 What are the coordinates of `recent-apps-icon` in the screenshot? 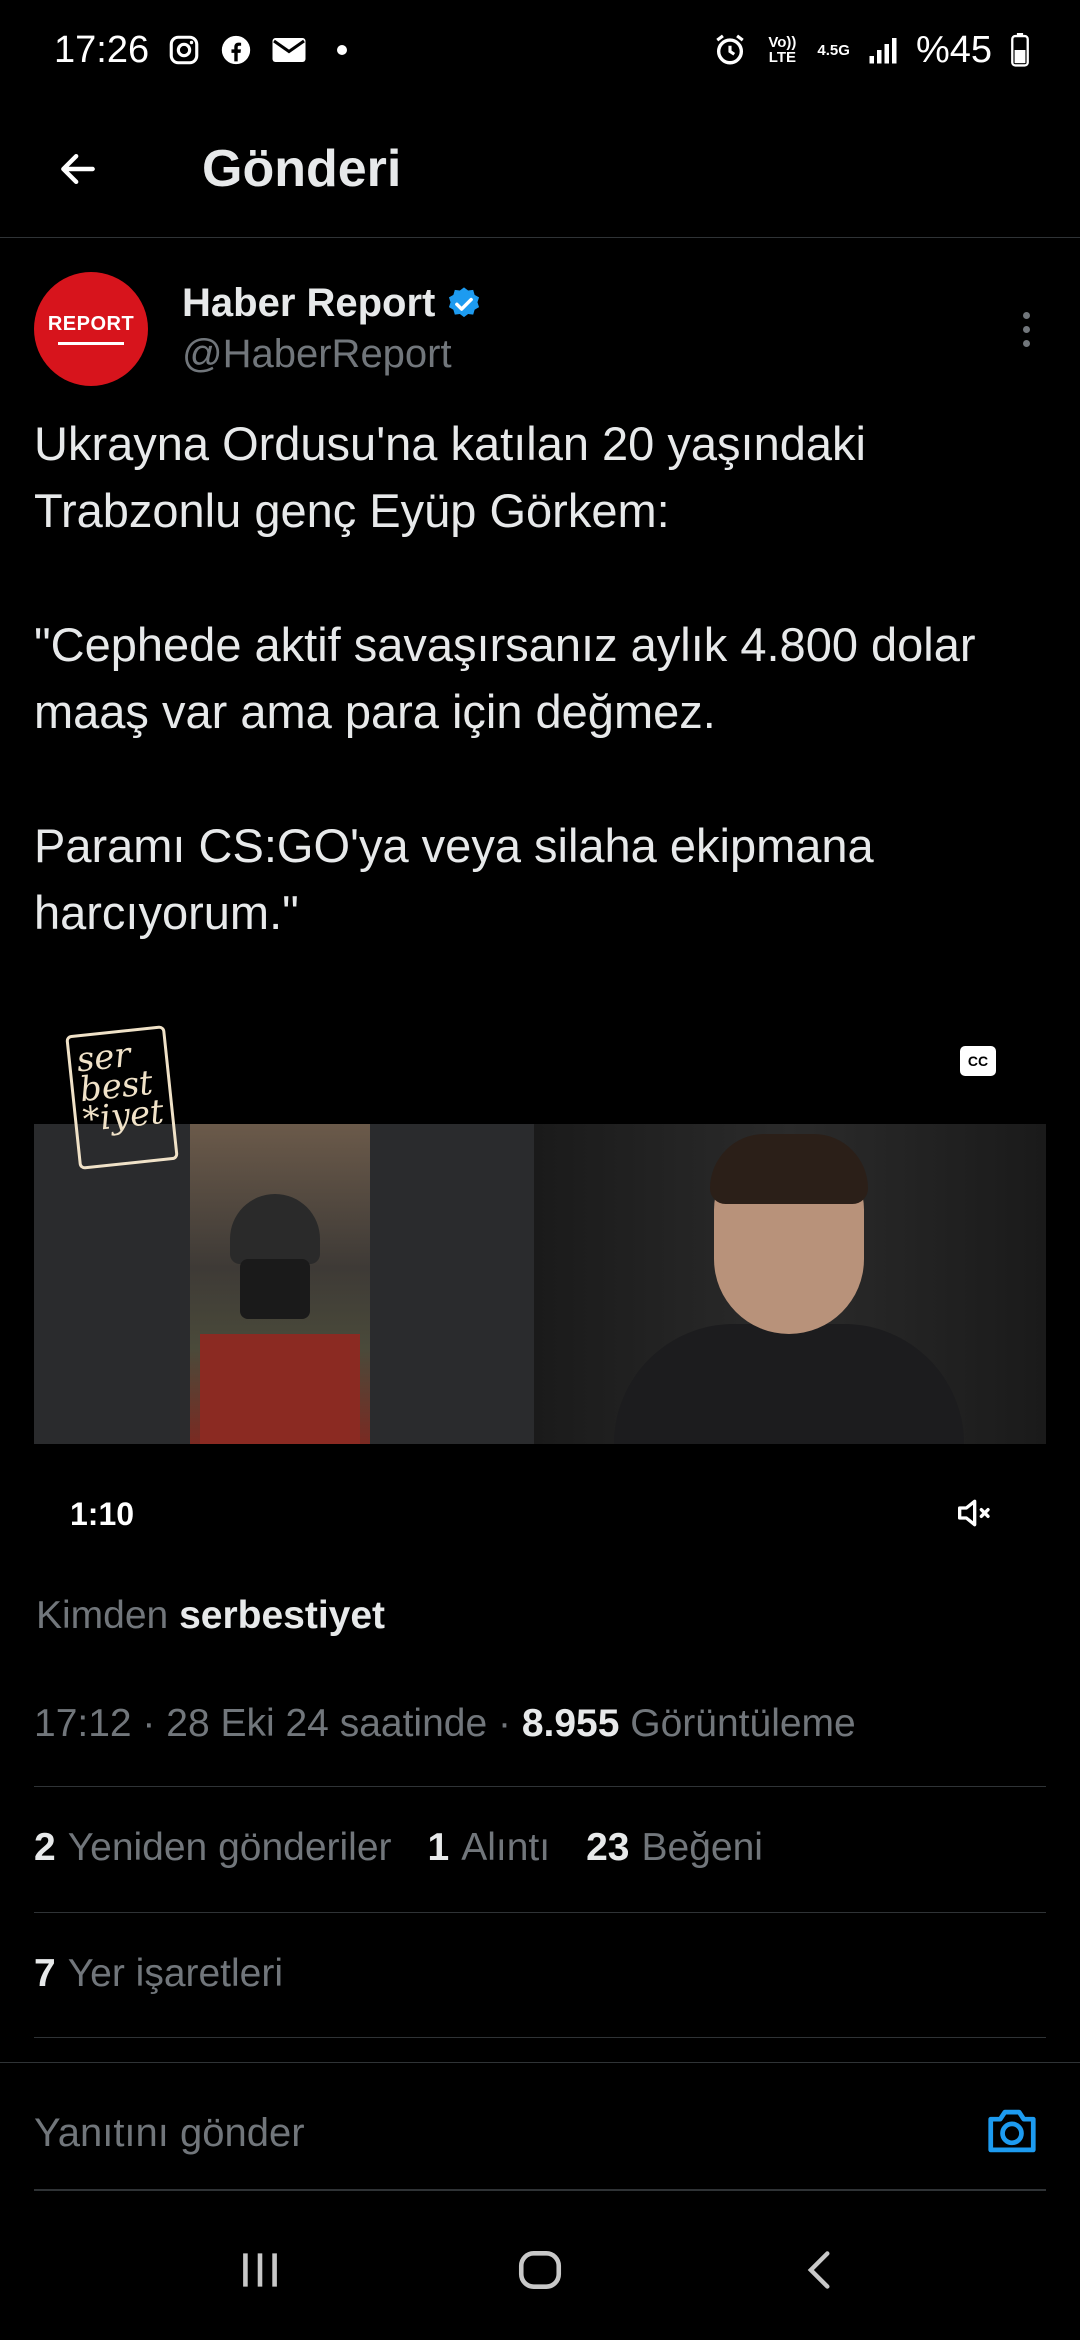 It's located at (260, 2270).